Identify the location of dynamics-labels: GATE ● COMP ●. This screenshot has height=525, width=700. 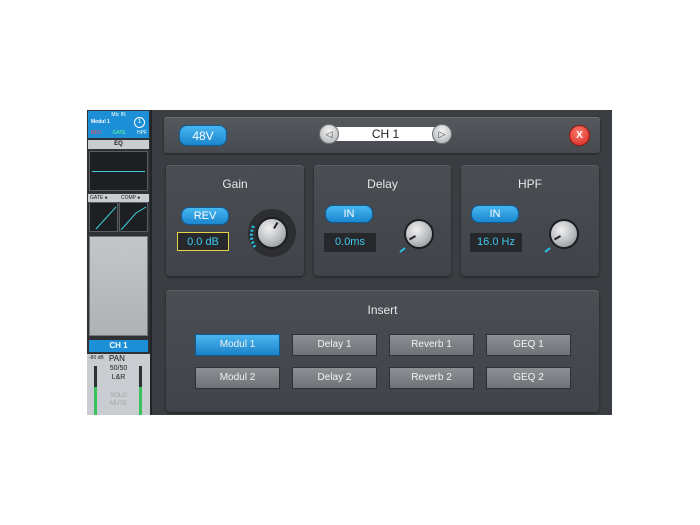
(118, 198).